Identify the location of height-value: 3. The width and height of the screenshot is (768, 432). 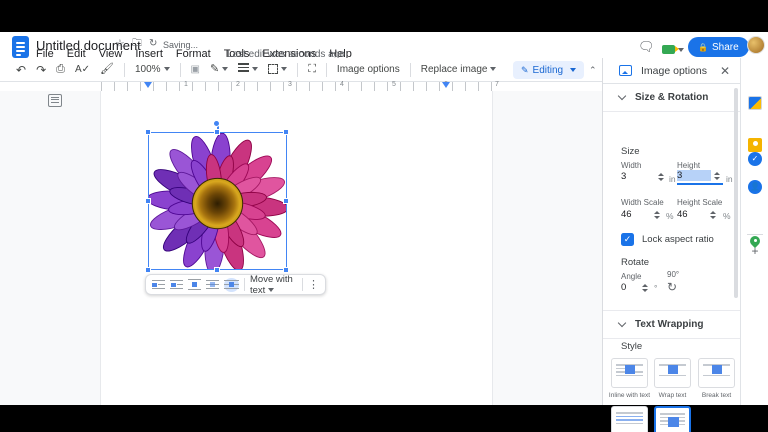
(694, 175).